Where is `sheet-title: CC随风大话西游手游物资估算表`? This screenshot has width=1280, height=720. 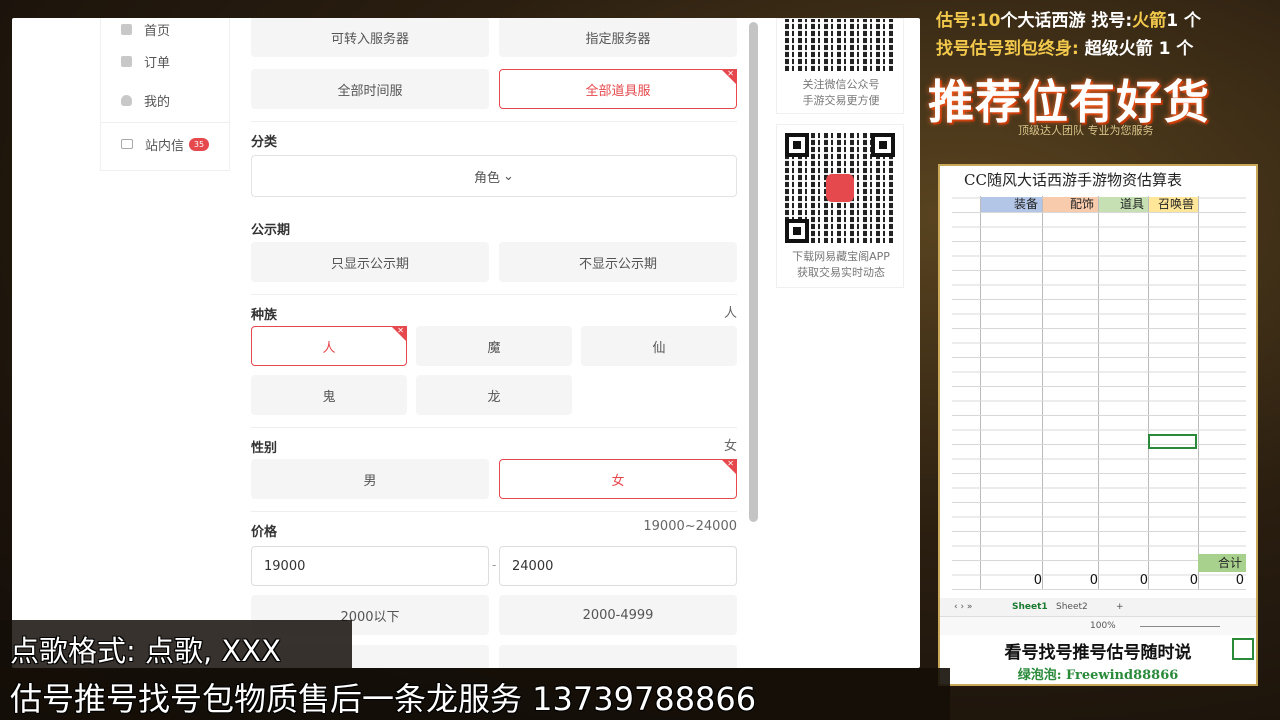
sheet-title: CC随风大话西游手游物资估算表 is located at coordinates (1073, 180).